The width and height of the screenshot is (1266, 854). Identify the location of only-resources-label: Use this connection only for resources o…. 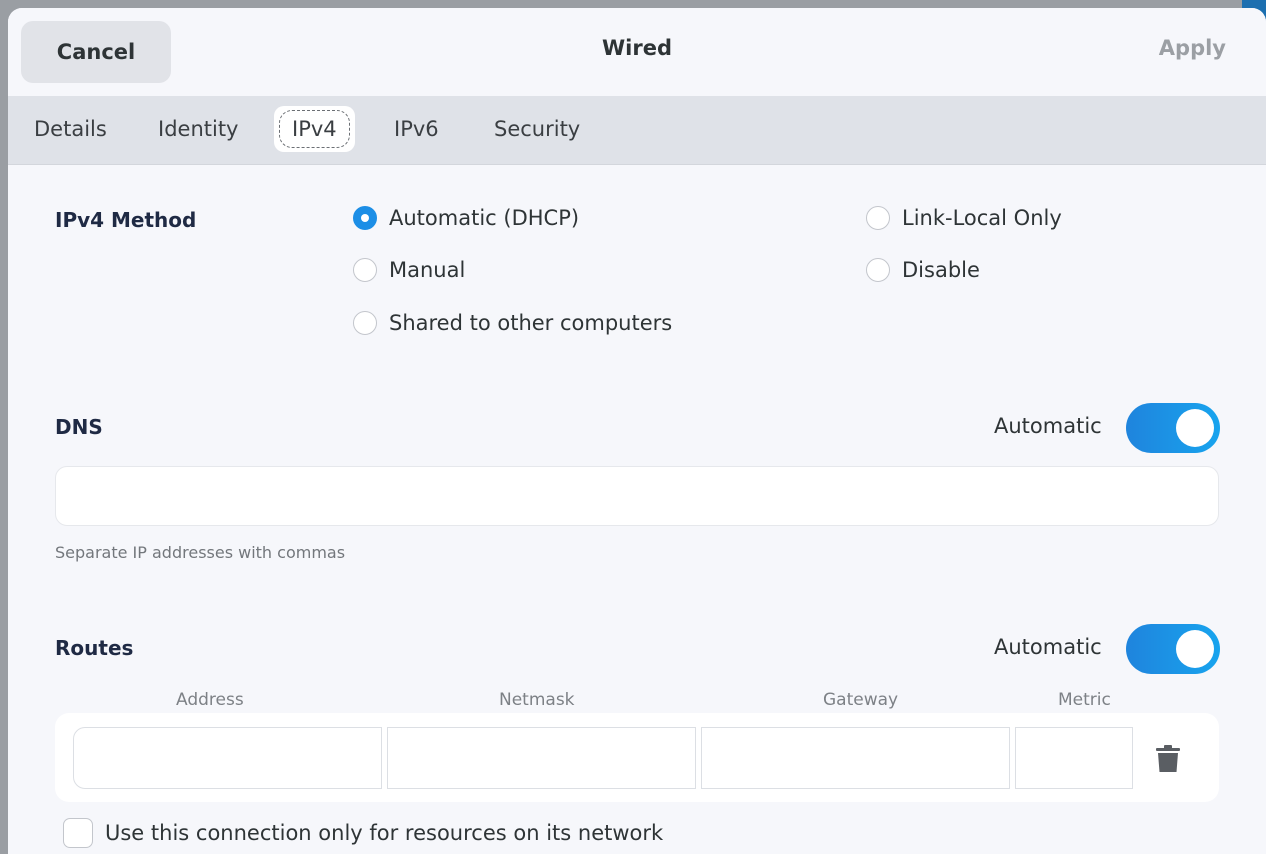
(384, 833).